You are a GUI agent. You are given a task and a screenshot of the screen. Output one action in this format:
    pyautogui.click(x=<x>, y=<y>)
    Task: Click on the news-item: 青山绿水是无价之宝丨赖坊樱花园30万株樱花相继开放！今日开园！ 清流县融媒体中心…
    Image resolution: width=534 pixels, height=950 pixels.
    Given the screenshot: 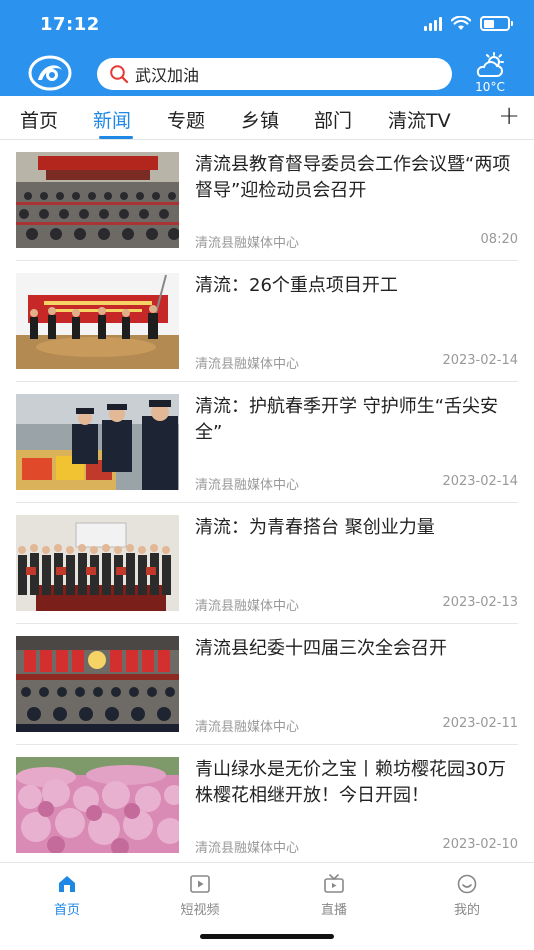 What is the action you would take?
    pyautogui.click(x=267, y=805)
    